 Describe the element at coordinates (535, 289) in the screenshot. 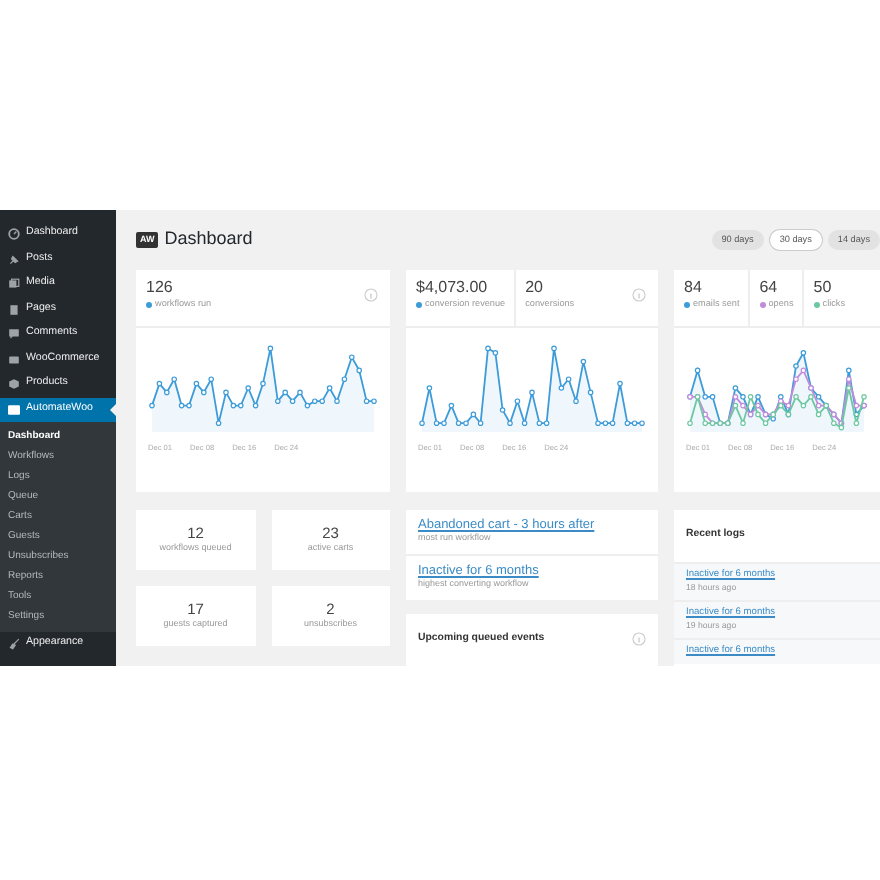

I see `metric-value: 20` at that location.